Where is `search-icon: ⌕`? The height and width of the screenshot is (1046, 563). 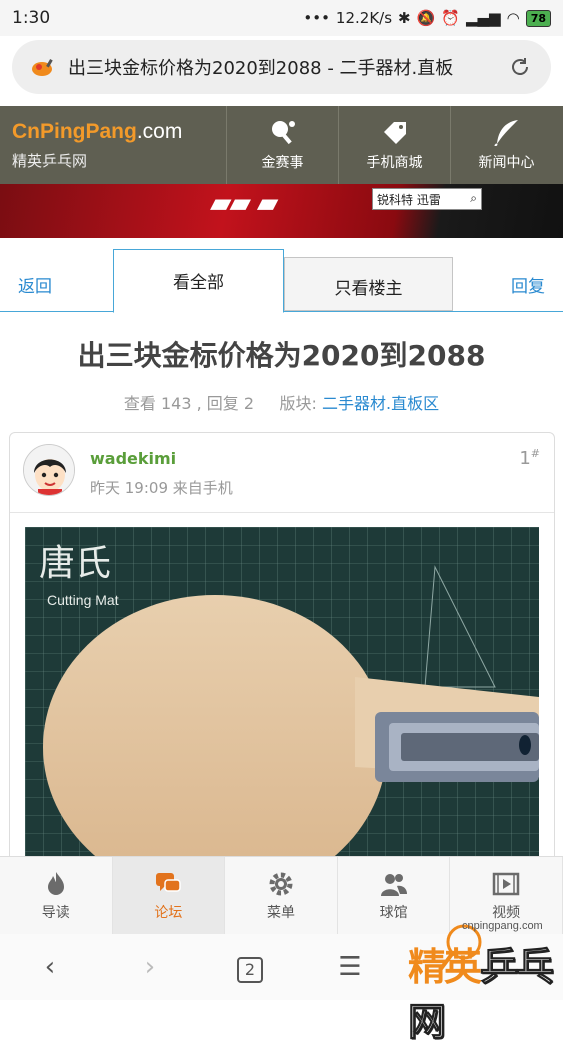
search-icon: ⌕ is located at coordinates (473, 198).